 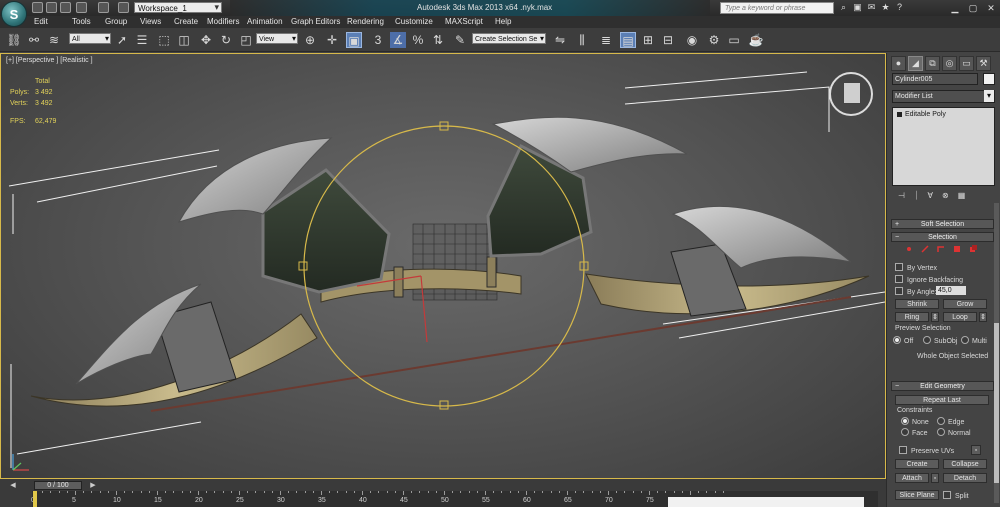 I want to click on constraint-edge-radio: Edge, so click(x=950, y=422).